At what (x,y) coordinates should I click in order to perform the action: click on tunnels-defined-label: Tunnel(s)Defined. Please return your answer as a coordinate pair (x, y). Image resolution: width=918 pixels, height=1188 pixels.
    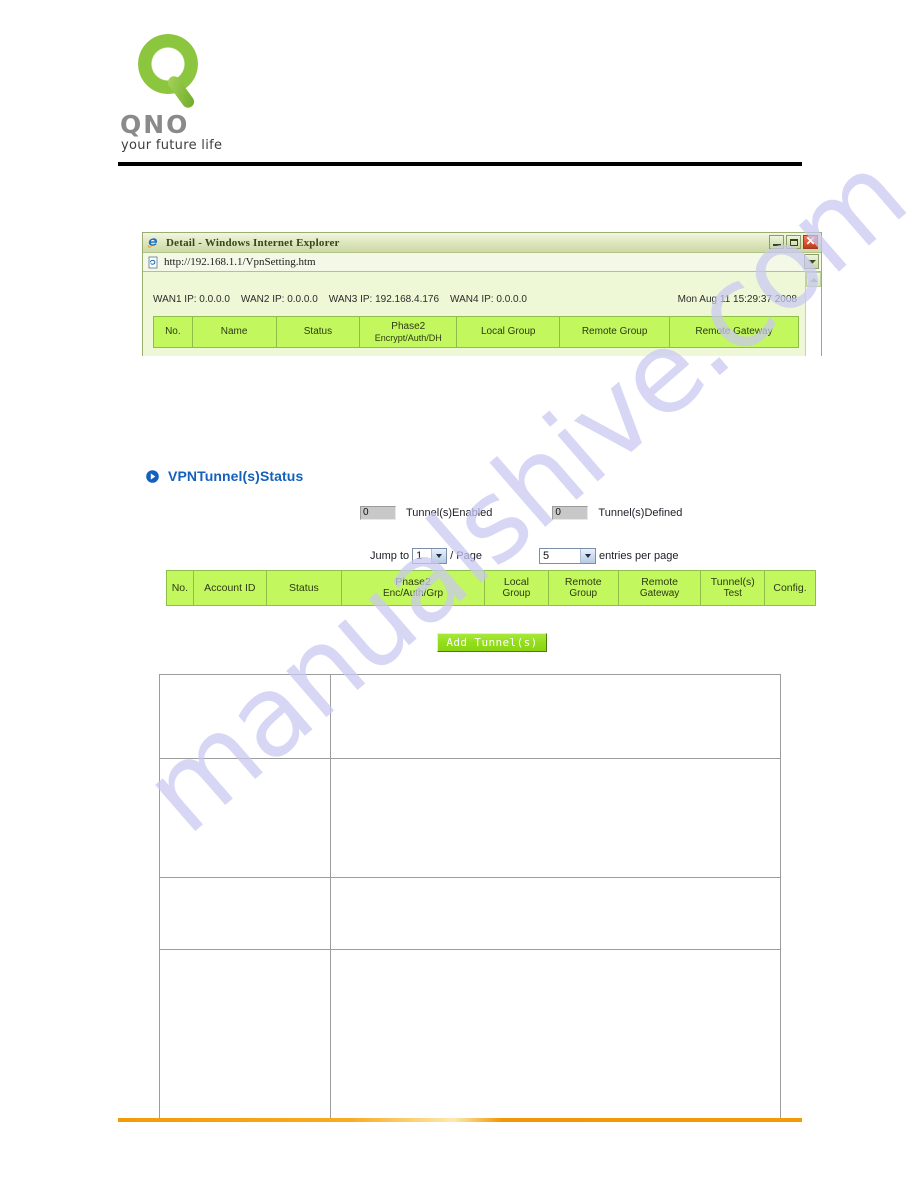
    Looking at the image, I should click on (640, 513).